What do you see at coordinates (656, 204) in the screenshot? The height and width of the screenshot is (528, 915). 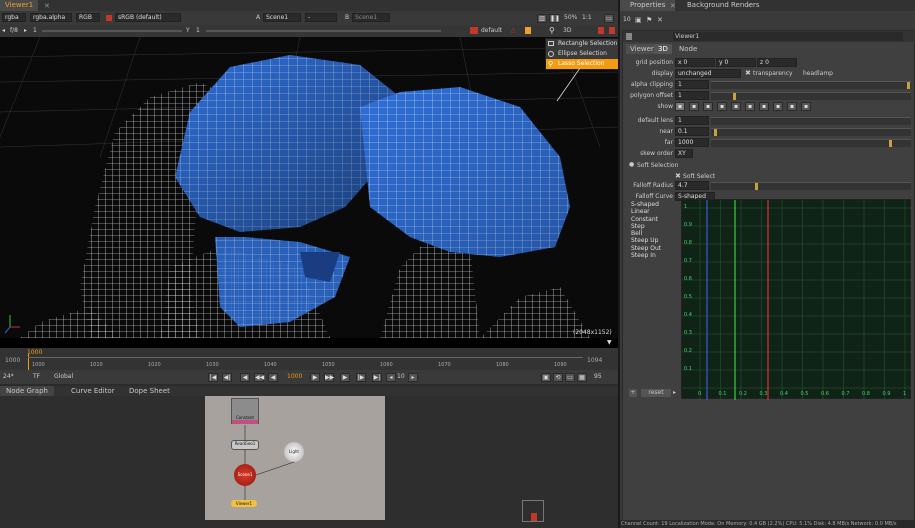 I see `curve-type-item: S-shaped` at bounding box center [656, 204].